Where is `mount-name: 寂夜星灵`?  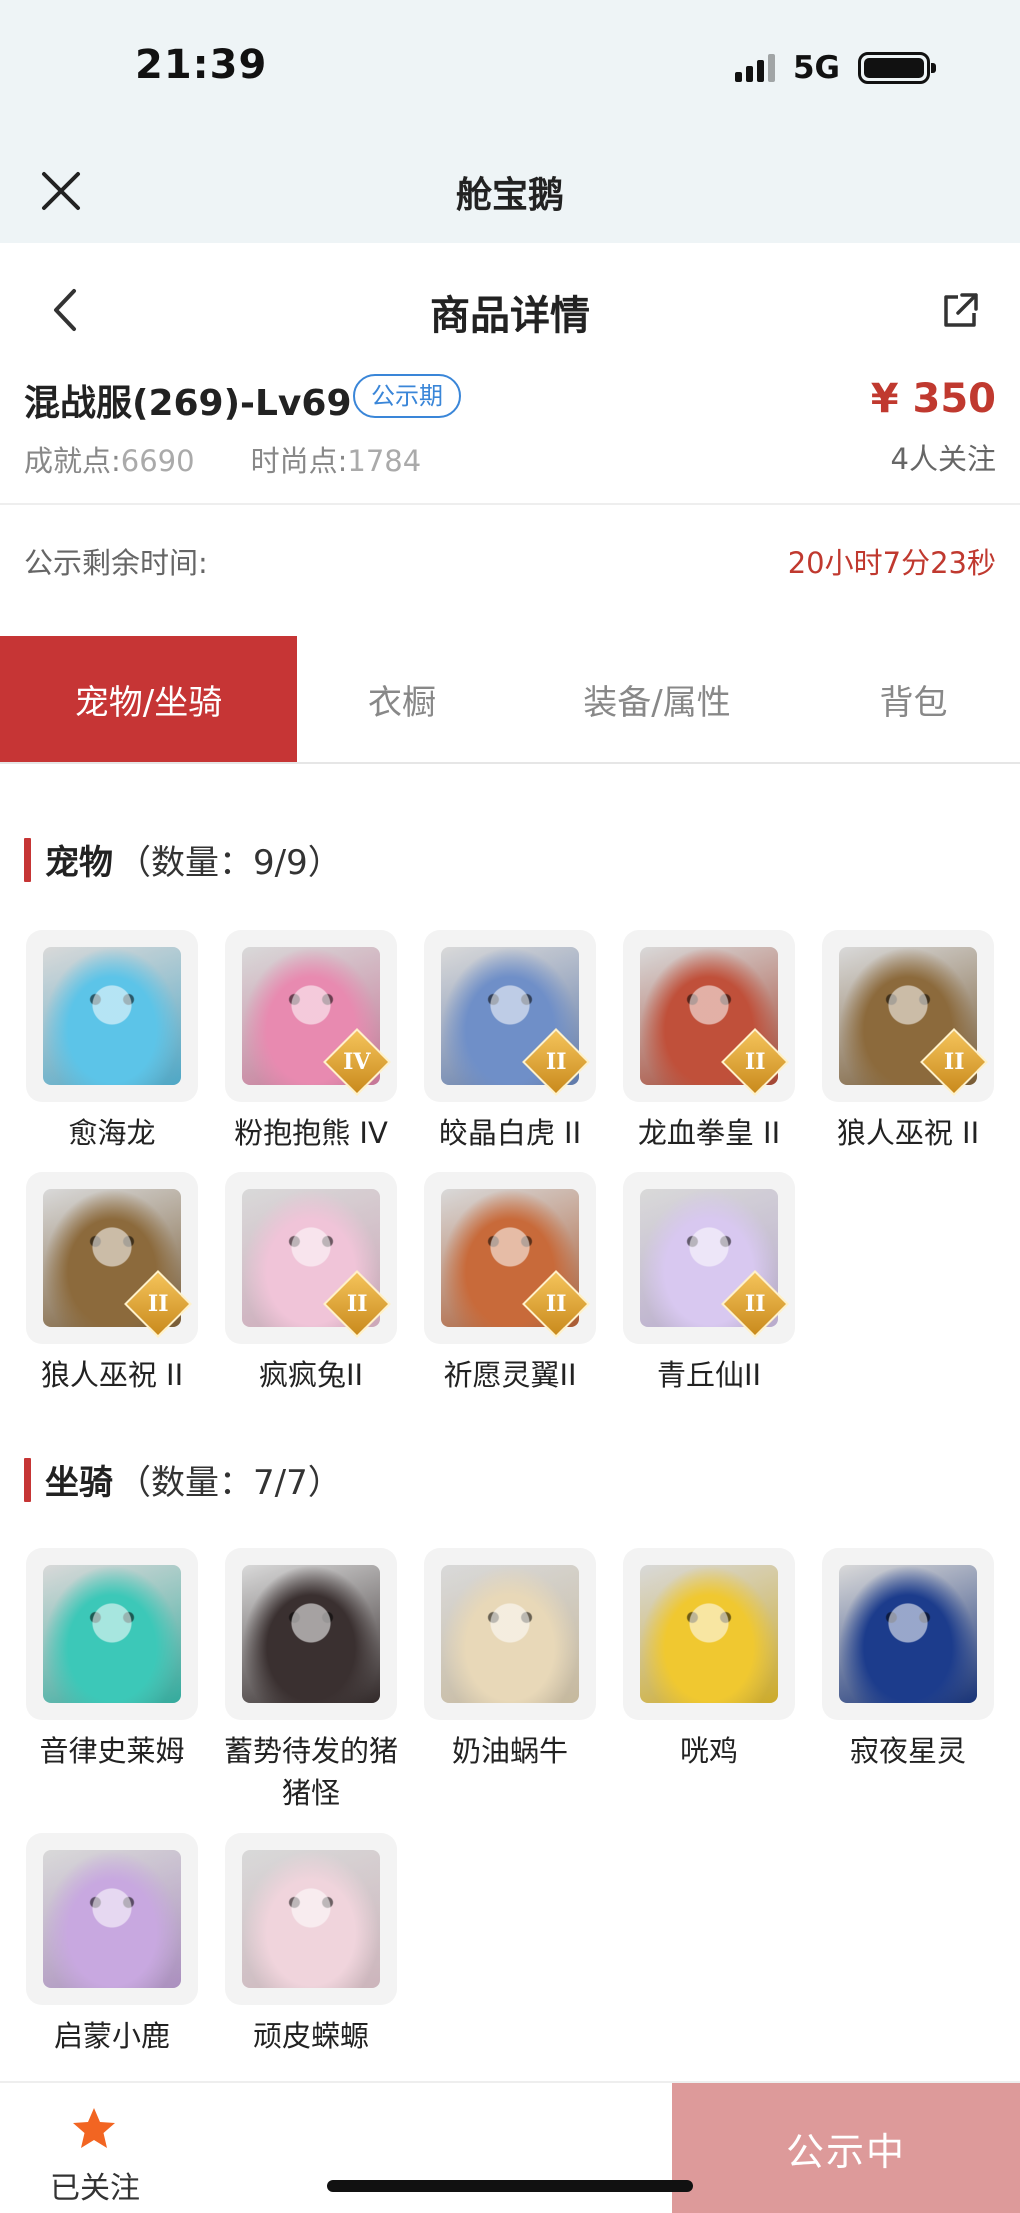 mount-name: 寂夜星灵 is located at coordinates (907, 1751).